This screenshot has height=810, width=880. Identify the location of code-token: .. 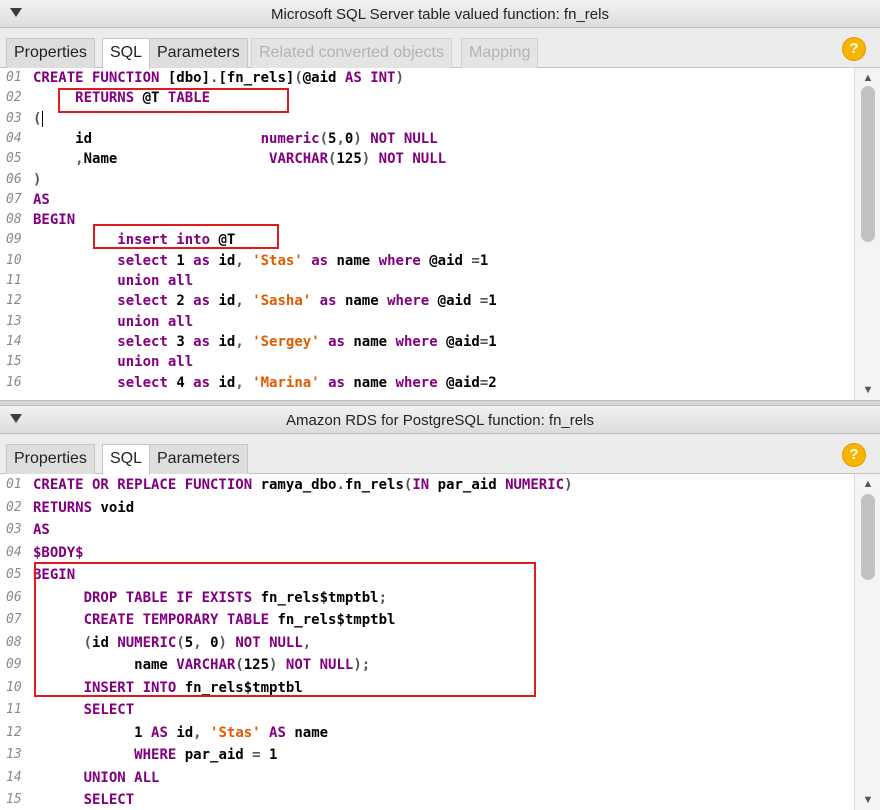
(340, 485).